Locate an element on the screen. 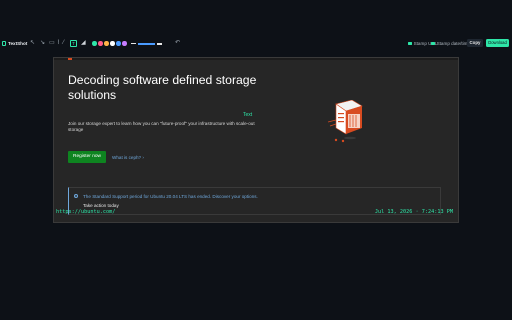 This screenshot has height=320, width=512. pen-tool-icon: ⌇ is located at coordinates (58, 43).